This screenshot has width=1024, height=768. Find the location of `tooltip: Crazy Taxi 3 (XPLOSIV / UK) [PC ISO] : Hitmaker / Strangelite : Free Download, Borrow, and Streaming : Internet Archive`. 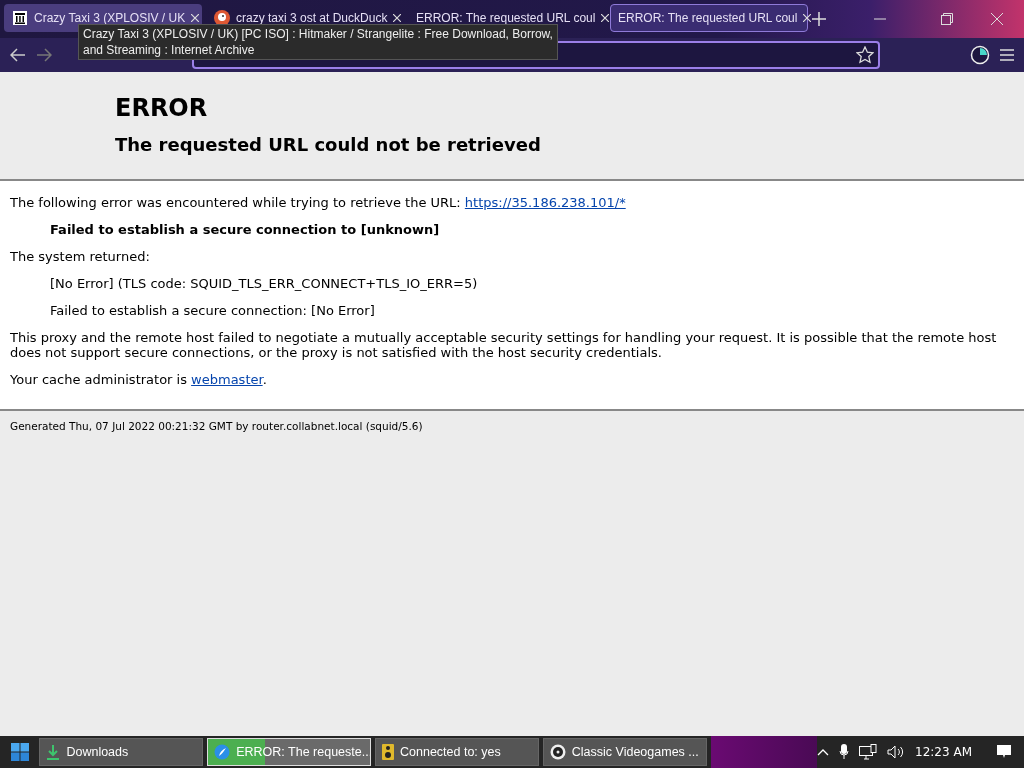

tooltip: Crazy Taxi 3 (XPLOSIV / UK) [PC ISO] : Hitmaker / Strangelite : Free Download, Borrow, and Streaming : Internet Archive is located at coordinates (318, 42).